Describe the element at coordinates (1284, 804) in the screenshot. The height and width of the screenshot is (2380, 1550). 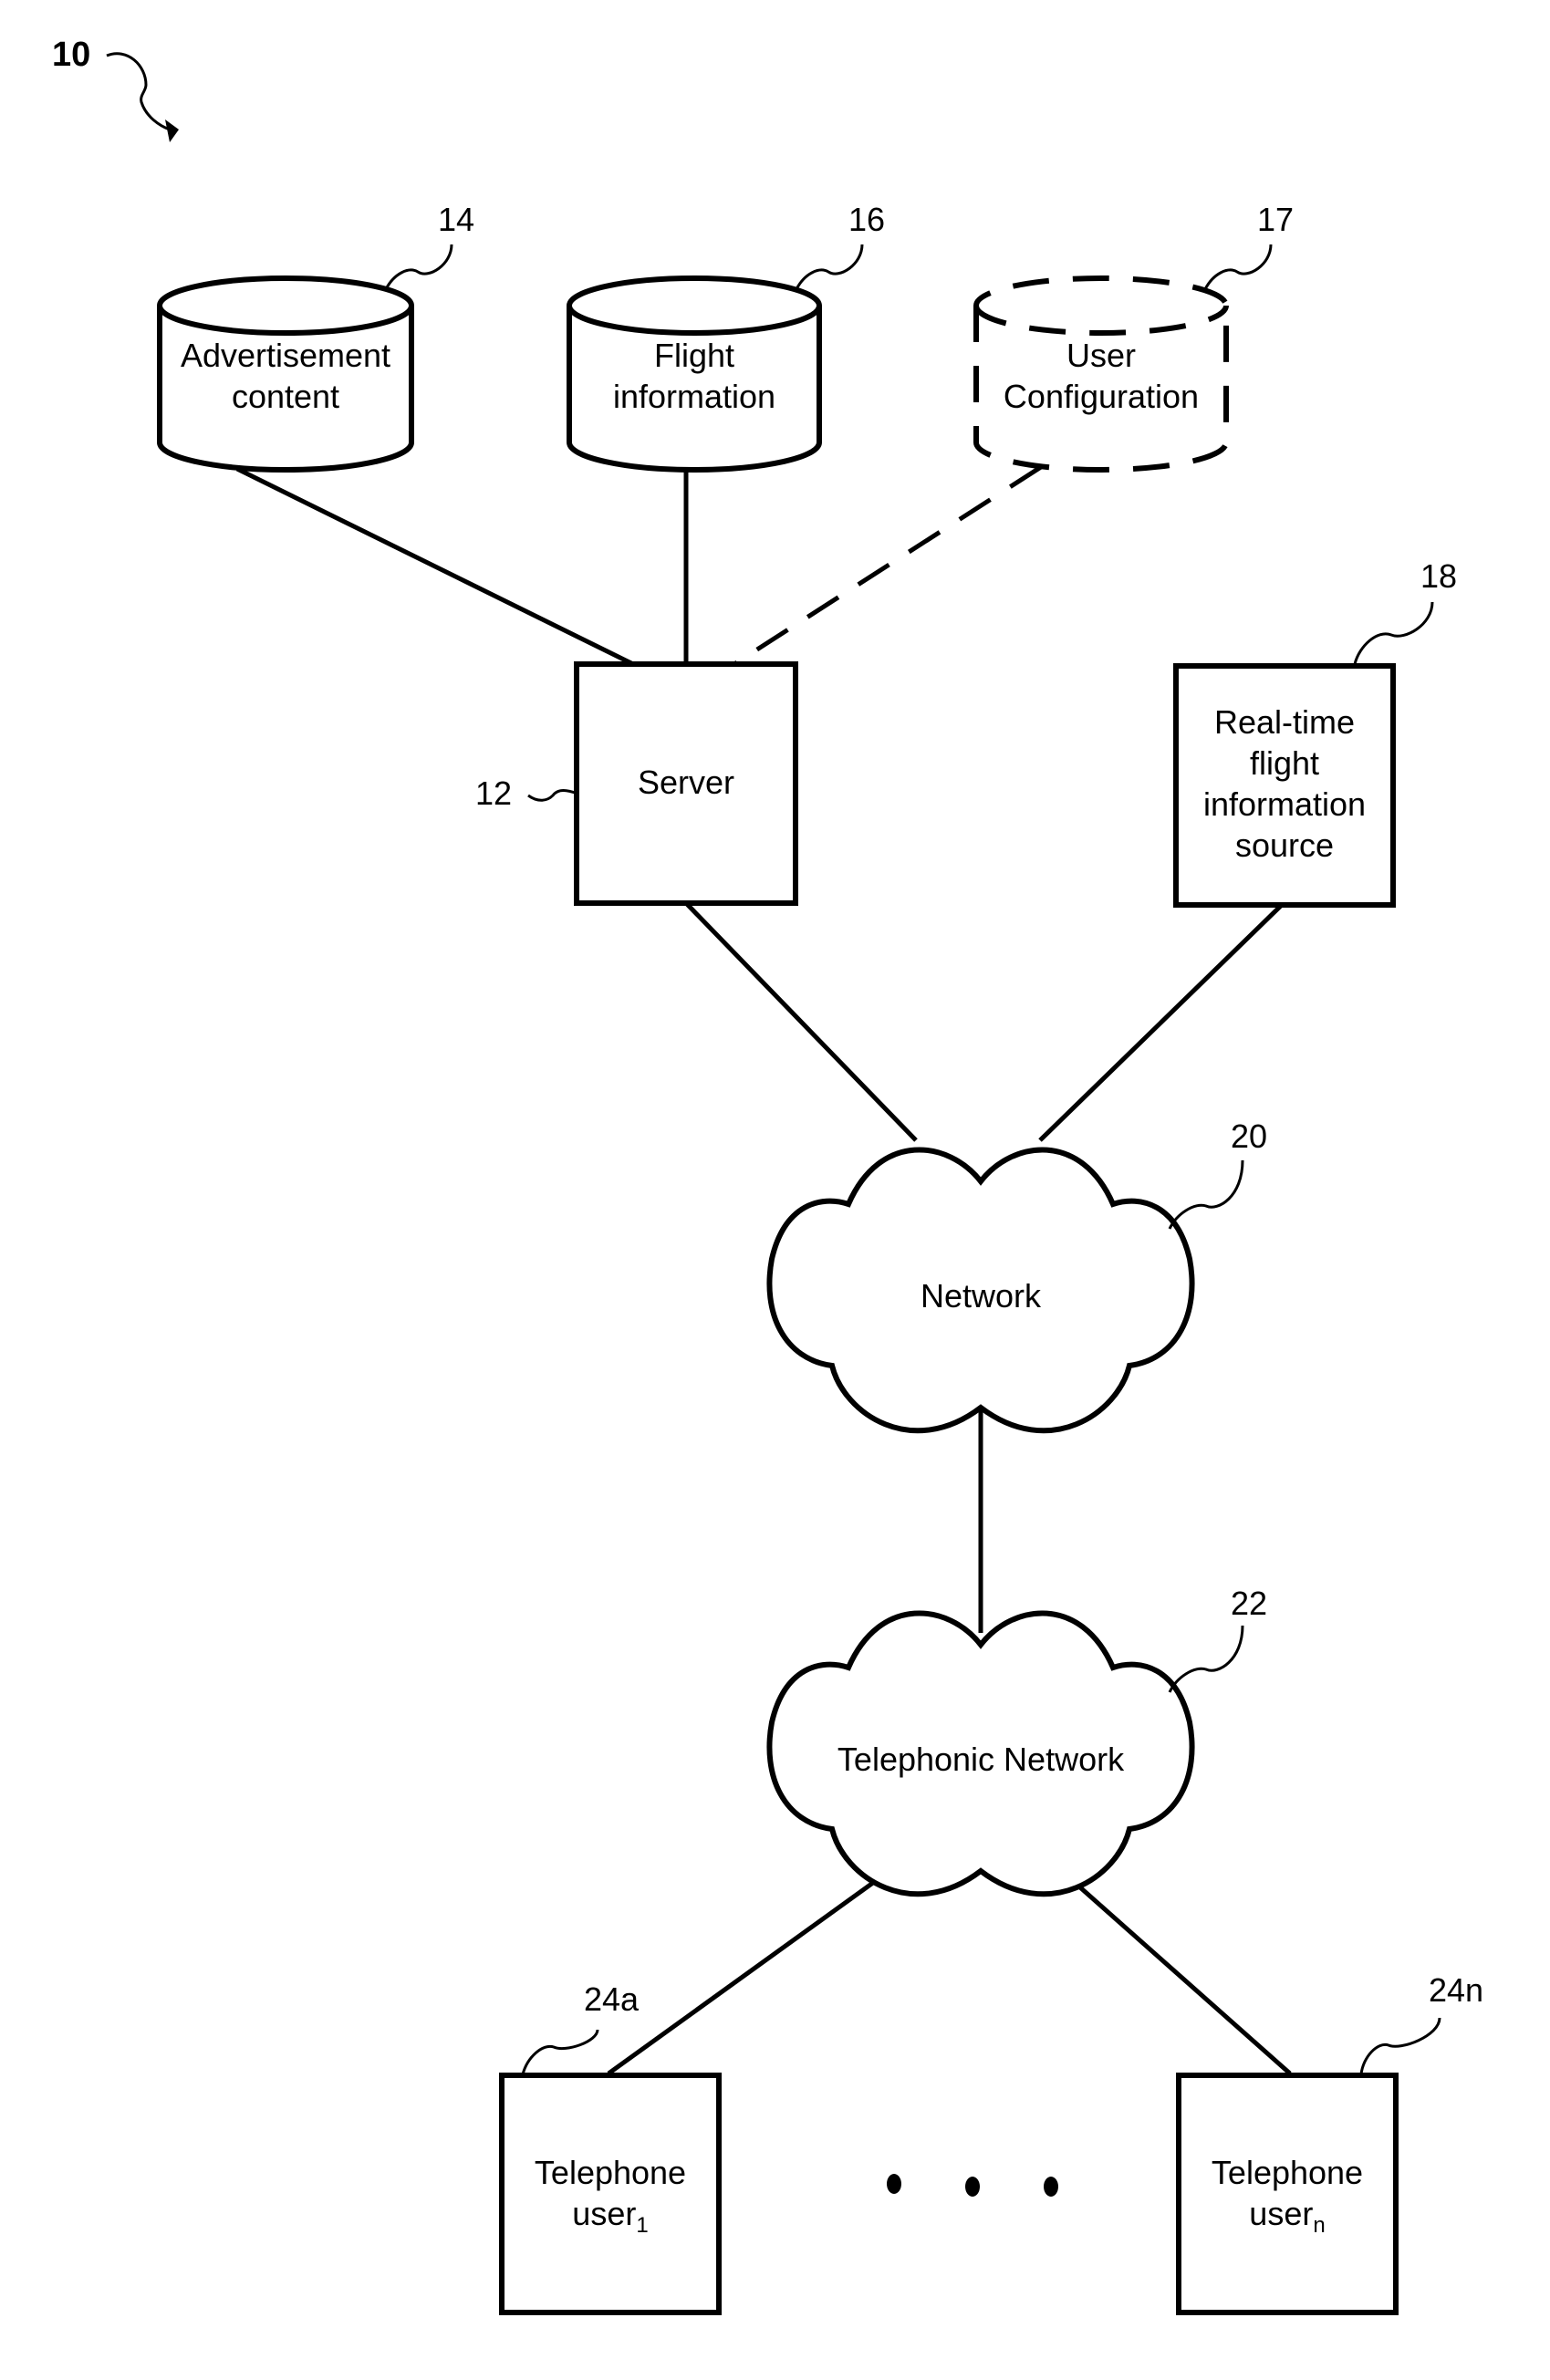
I see `realtime-label-line3: information` at that location.